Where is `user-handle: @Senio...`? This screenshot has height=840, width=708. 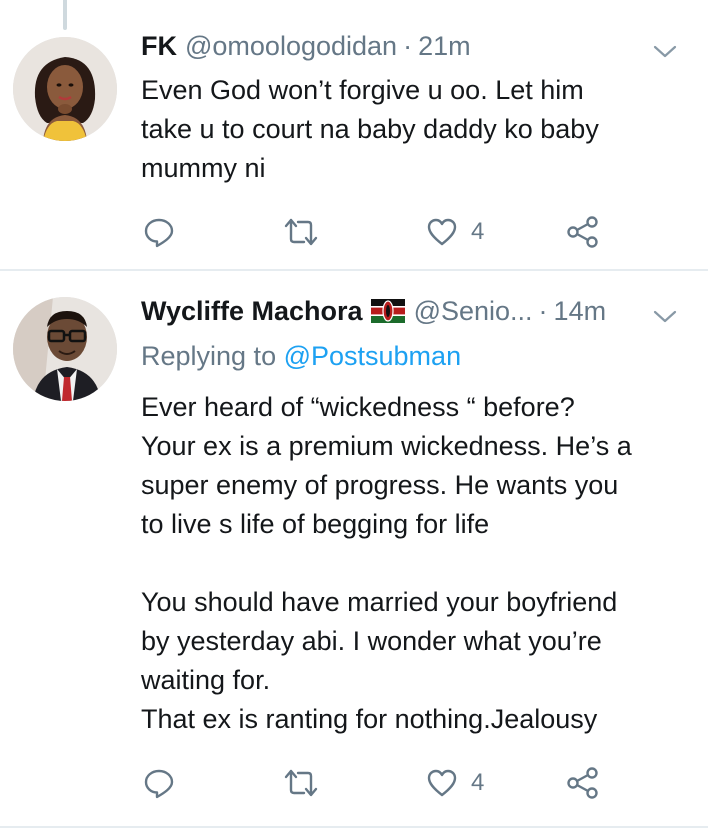 user-handle: @Senio... is located at coordinates (473, 311).